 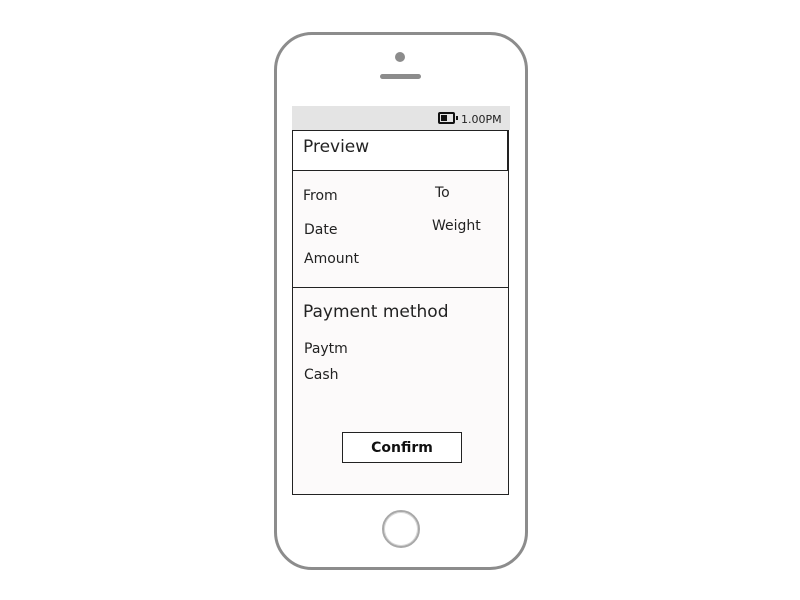 What do you see at coordinates (376, 312) in the screenshot?
I see `payment-method-title: Payment method` at bounding box center [376, 312].